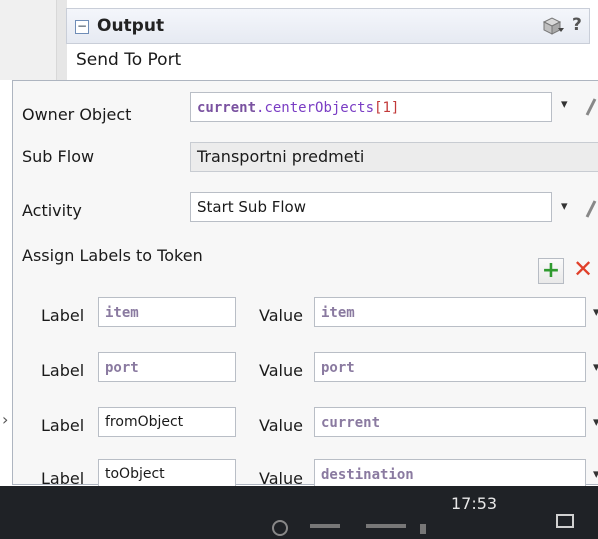  Describe the element at coordinates (367, 475) in the screenshot. I see `label-value-value: destination` at that location.